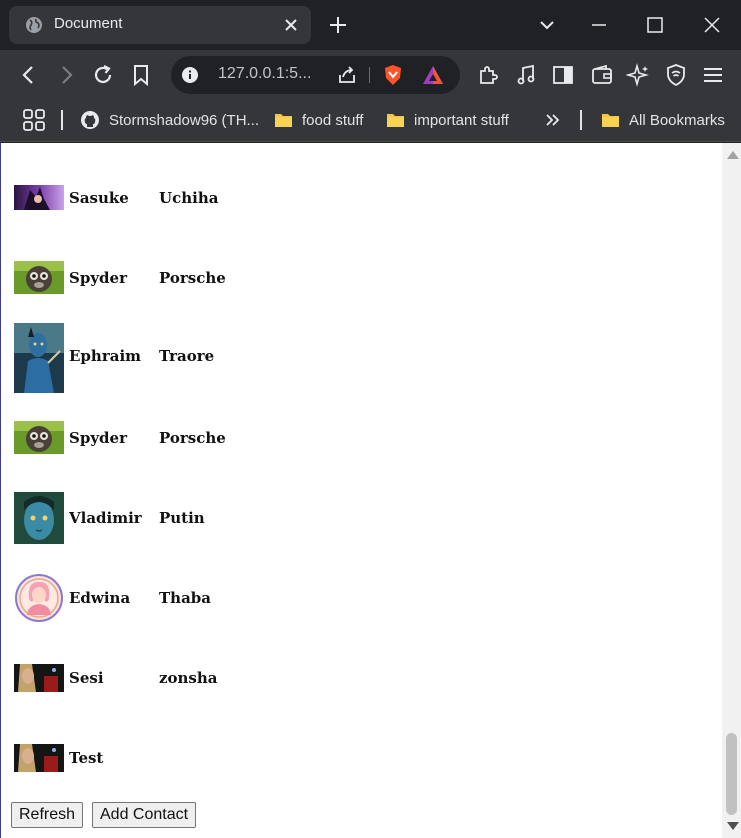  What do you see at coordinates (66, 75) in the screenshot?
I see `forward-icon` at bounding box center [66, 75].